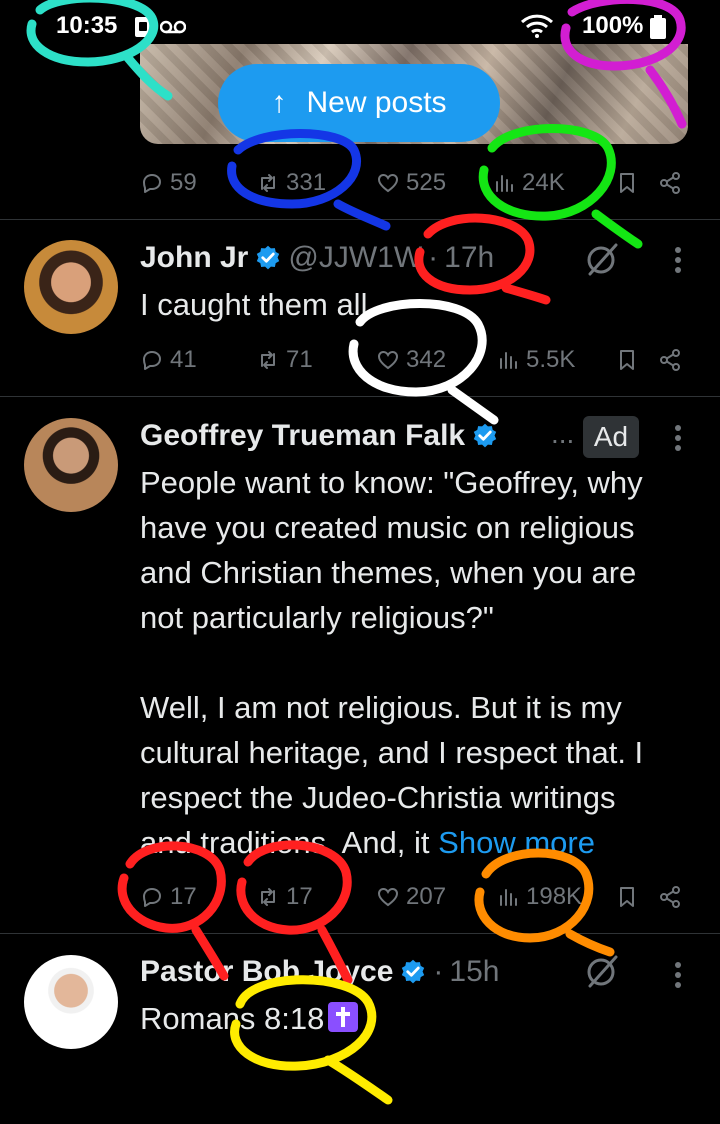  What do you see at coordinates (279, 102) in the screenshot?
I see `arrow-up-icon: ↑` at bounding box center [279, 102].